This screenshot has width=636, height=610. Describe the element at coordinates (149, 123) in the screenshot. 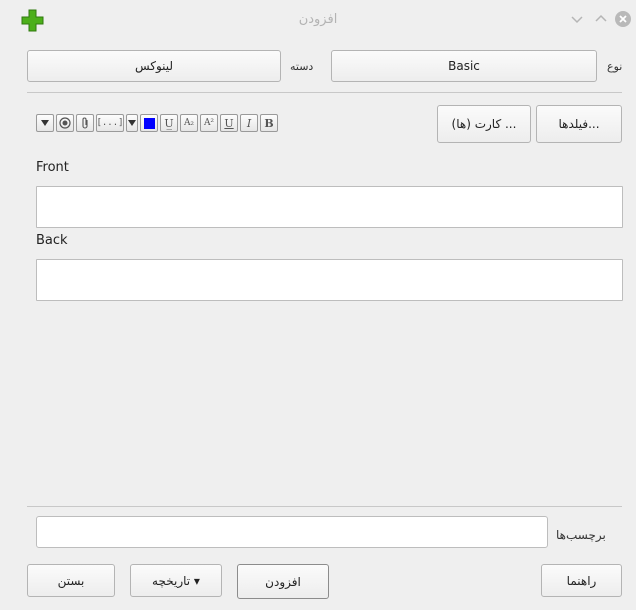

I see `text-color-icon` at that location.